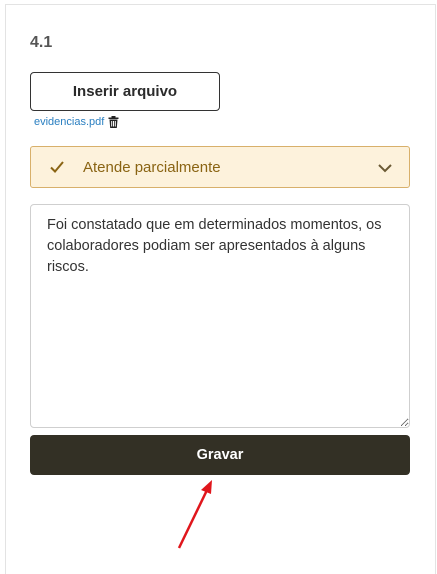  I want to click on attachment-row: evidencias.pdf, so click(76, 122).